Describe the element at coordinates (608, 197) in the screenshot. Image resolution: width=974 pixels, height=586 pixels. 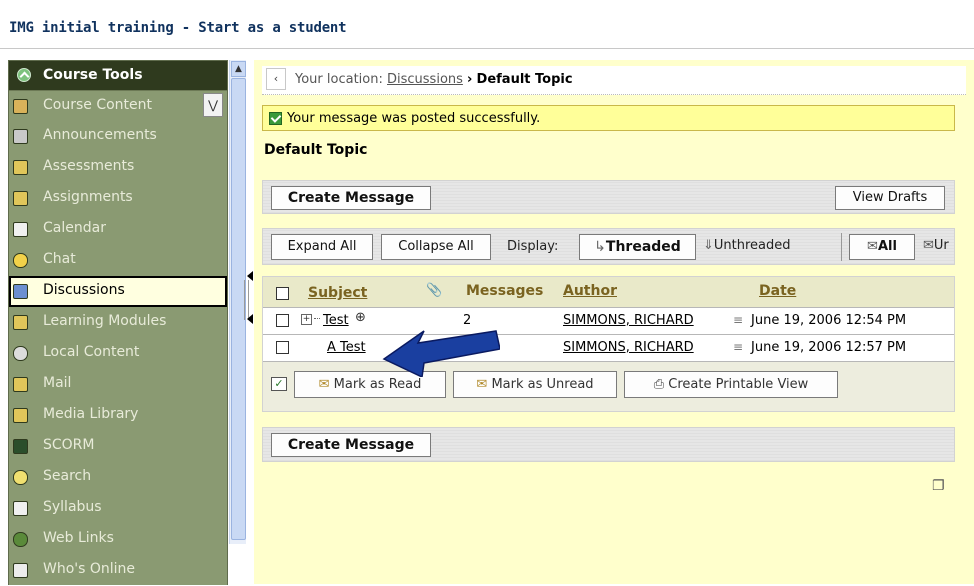
I see `message-toolbar: Create Message View Drafts` at that location.